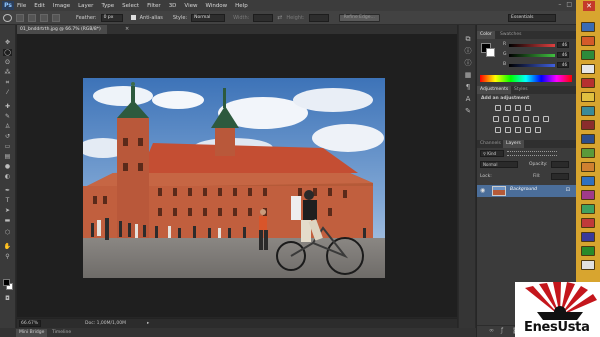 This screenshot has height=337, width=600. I want to click on tab-layers: Layers, so click(513, 144).